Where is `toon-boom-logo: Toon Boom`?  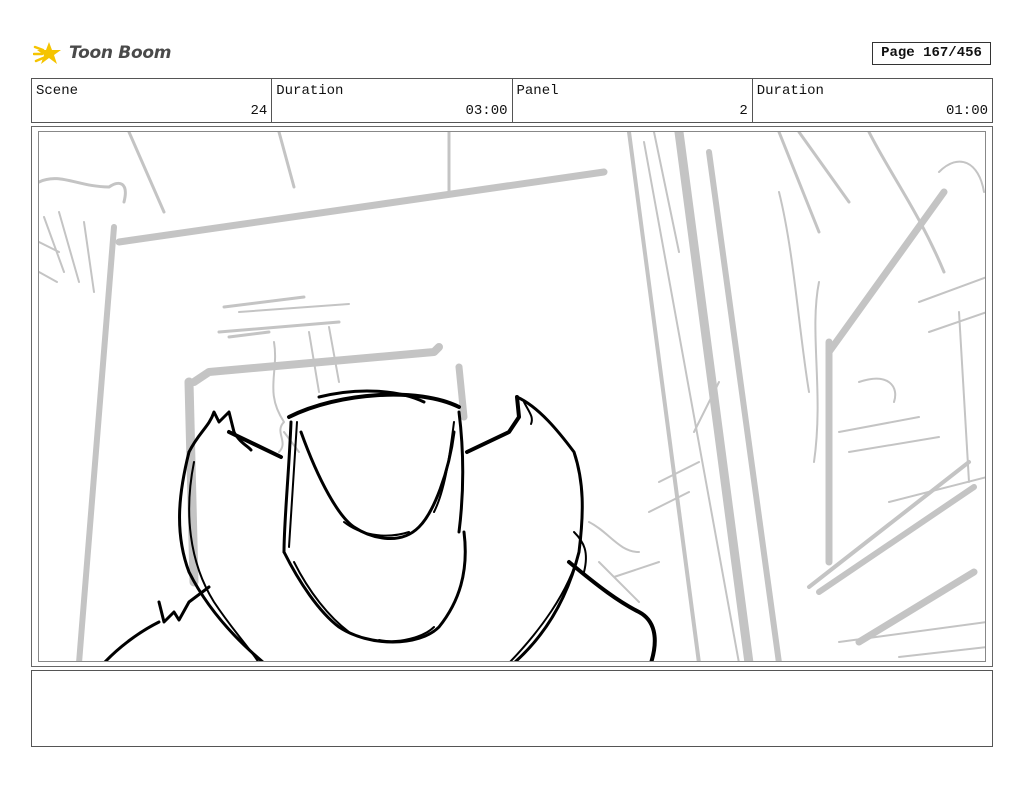
toon-boom-logo: Toon Boom is located at coordinates (102, 53).